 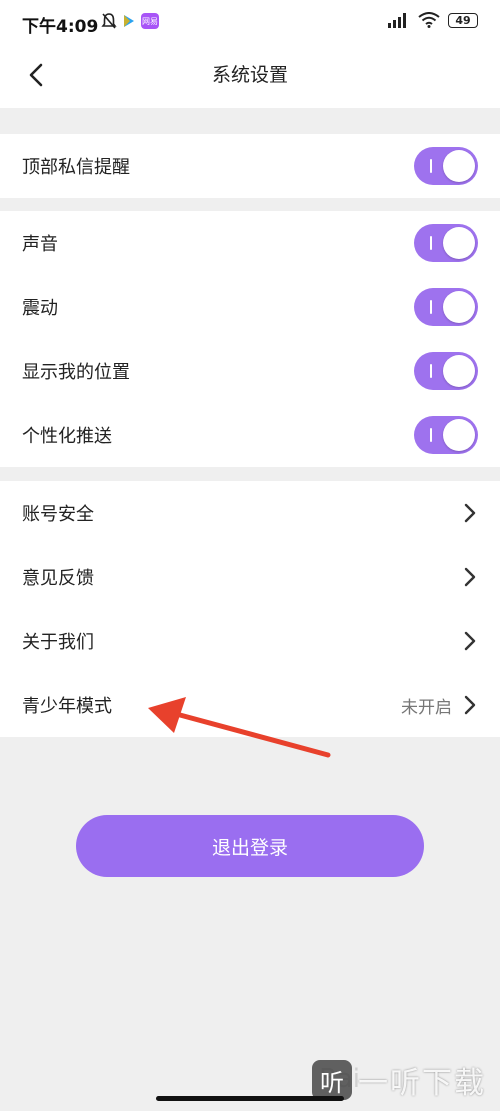 I want to click on link-row-account-security: 账号安全, so click(x=250, y=513).